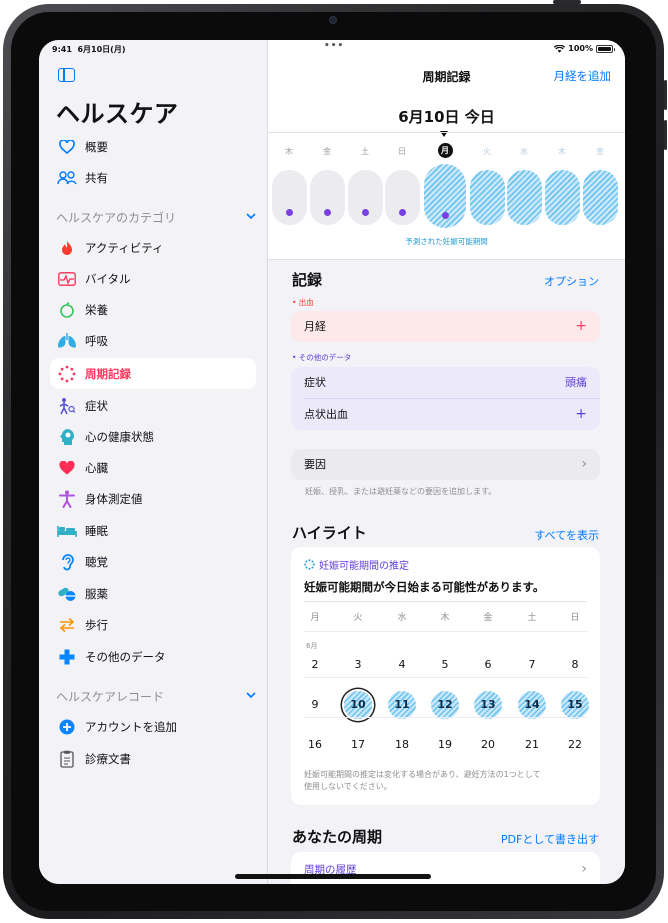 The height and width of the screenshot is (923, 668). Describe the element at coordinates (156, 217) in the screenshot. I see `categories-header: ヘルスケアのカテゴリ` at that location.